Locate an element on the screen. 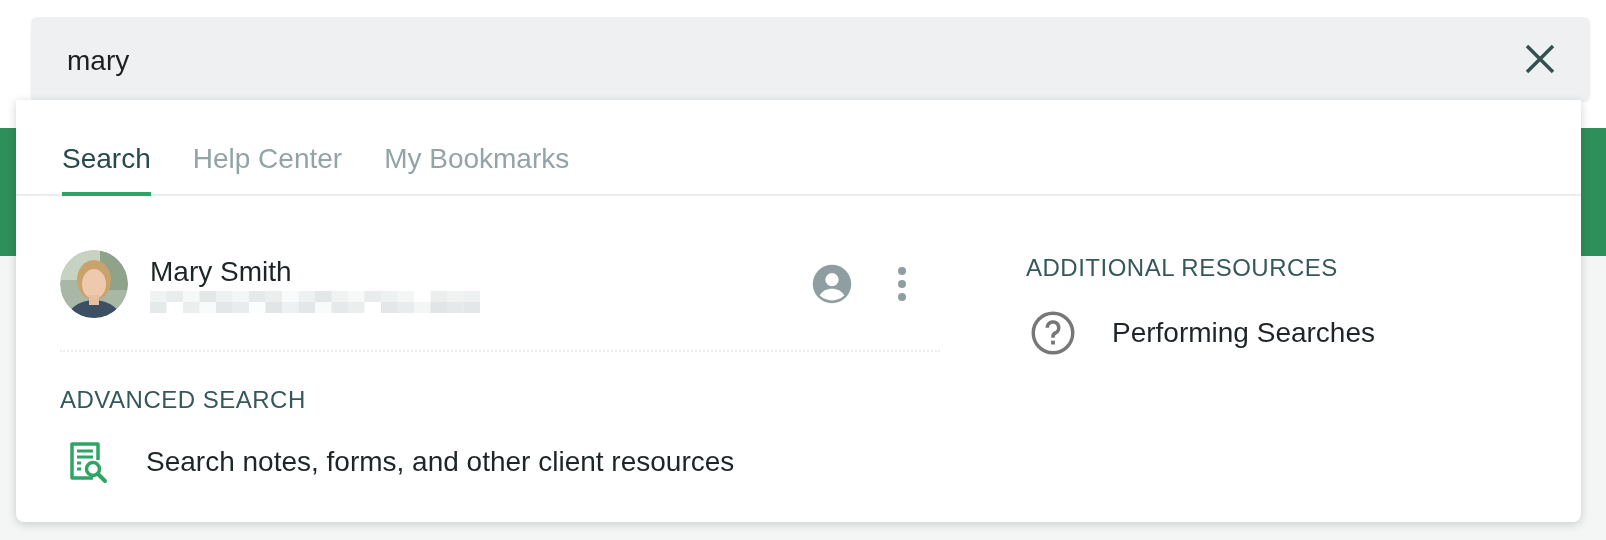 The width and height of the screenshot is (1606, 540). person-icon is located at coordinates (832, 284).